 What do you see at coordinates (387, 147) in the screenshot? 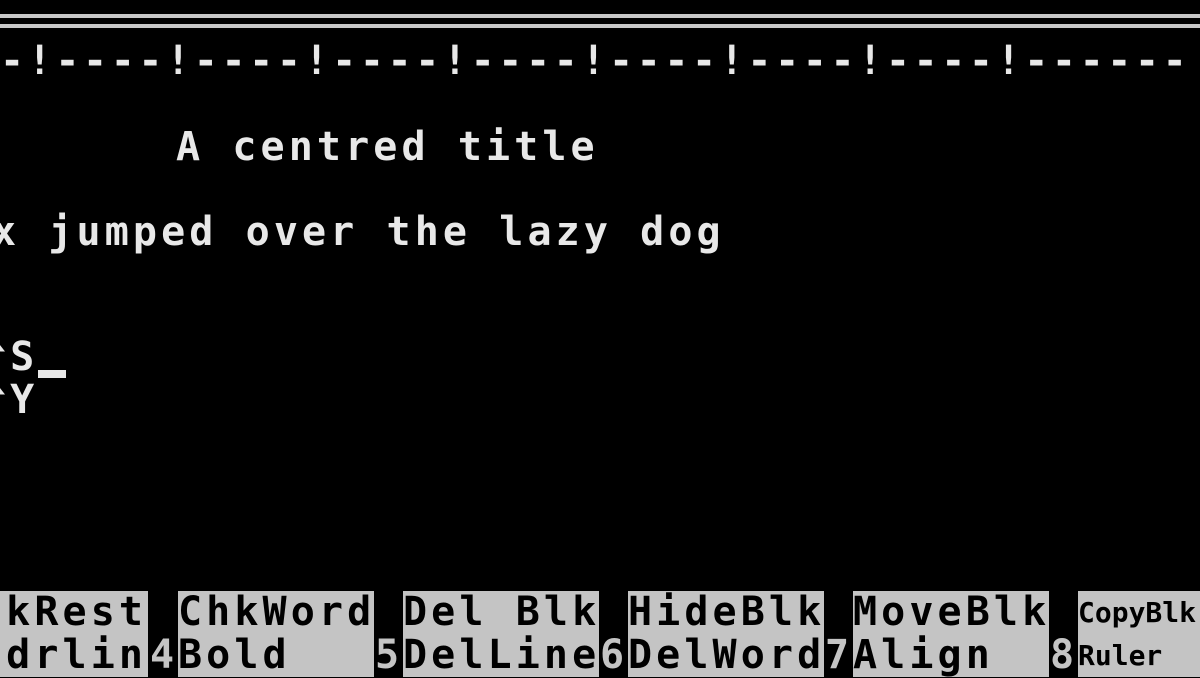
I see `document-title-line: A centred title` at bounding box center [387, 147].